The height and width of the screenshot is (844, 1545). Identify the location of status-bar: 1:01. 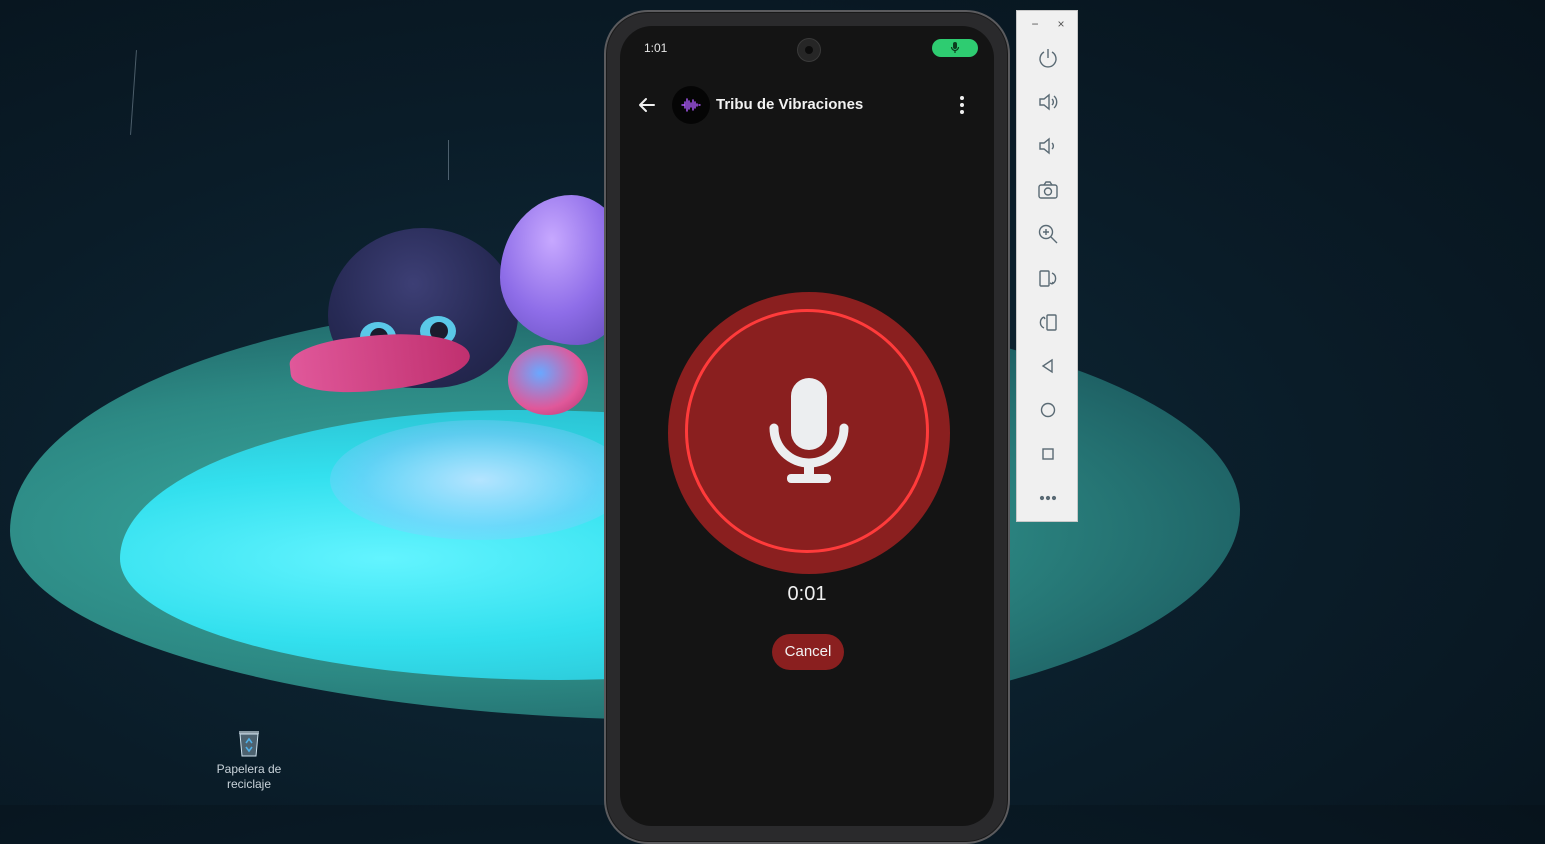
(807, 47).